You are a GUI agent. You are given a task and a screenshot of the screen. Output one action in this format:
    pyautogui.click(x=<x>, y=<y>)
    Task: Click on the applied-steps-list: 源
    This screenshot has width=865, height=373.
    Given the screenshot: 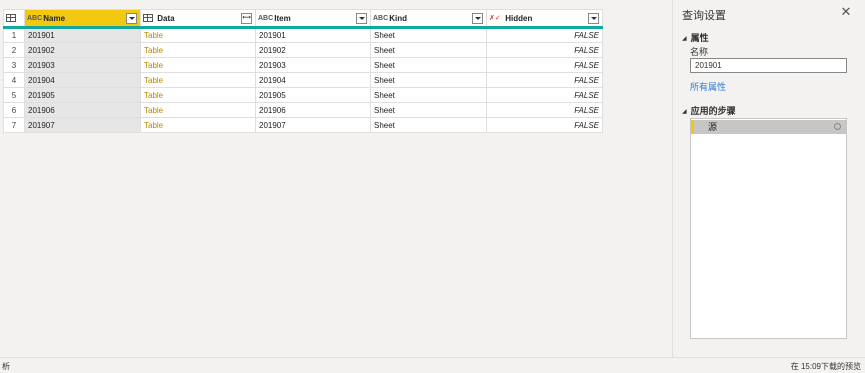 What is the action you would take?
    pyautogui.click(x=768, y=228)
    